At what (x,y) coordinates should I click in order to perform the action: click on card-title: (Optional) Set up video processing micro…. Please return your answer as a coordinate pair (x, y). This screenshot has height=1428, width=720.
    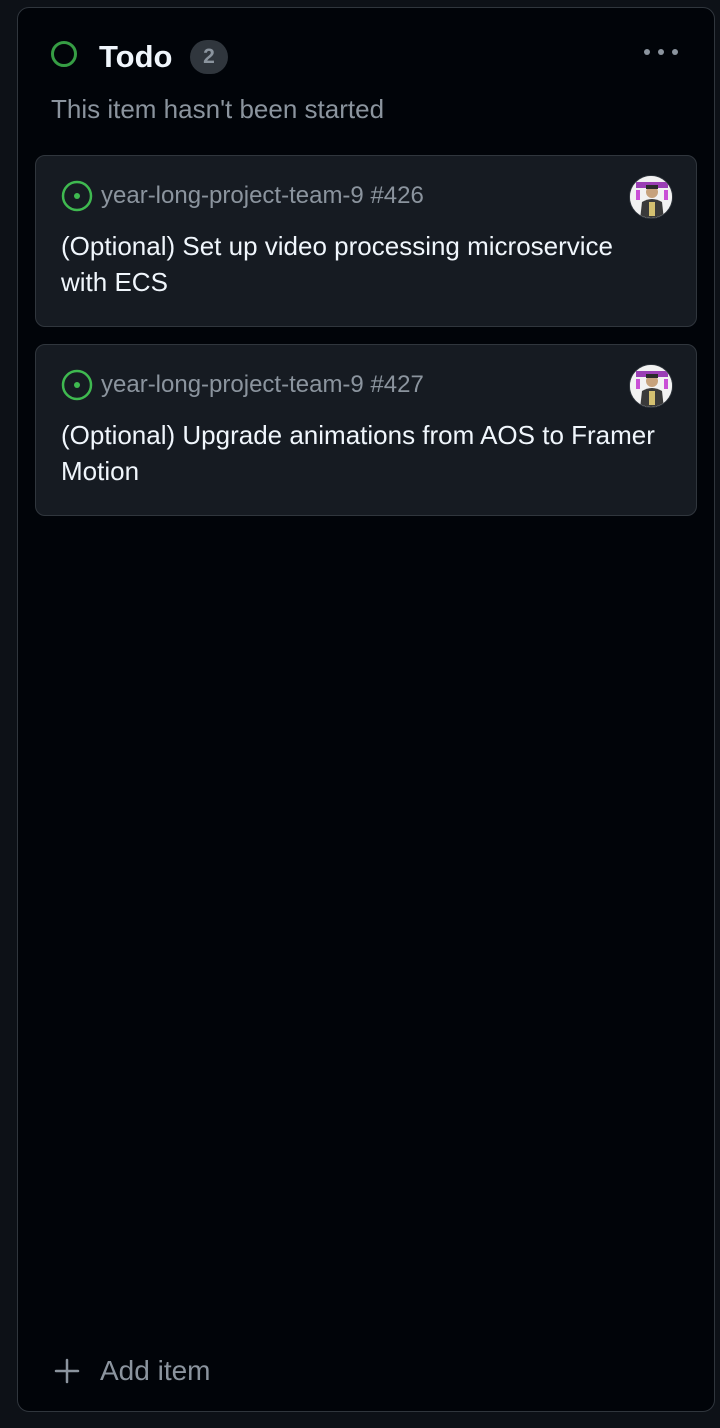
    Looking at the image, I should click on (361, 264).